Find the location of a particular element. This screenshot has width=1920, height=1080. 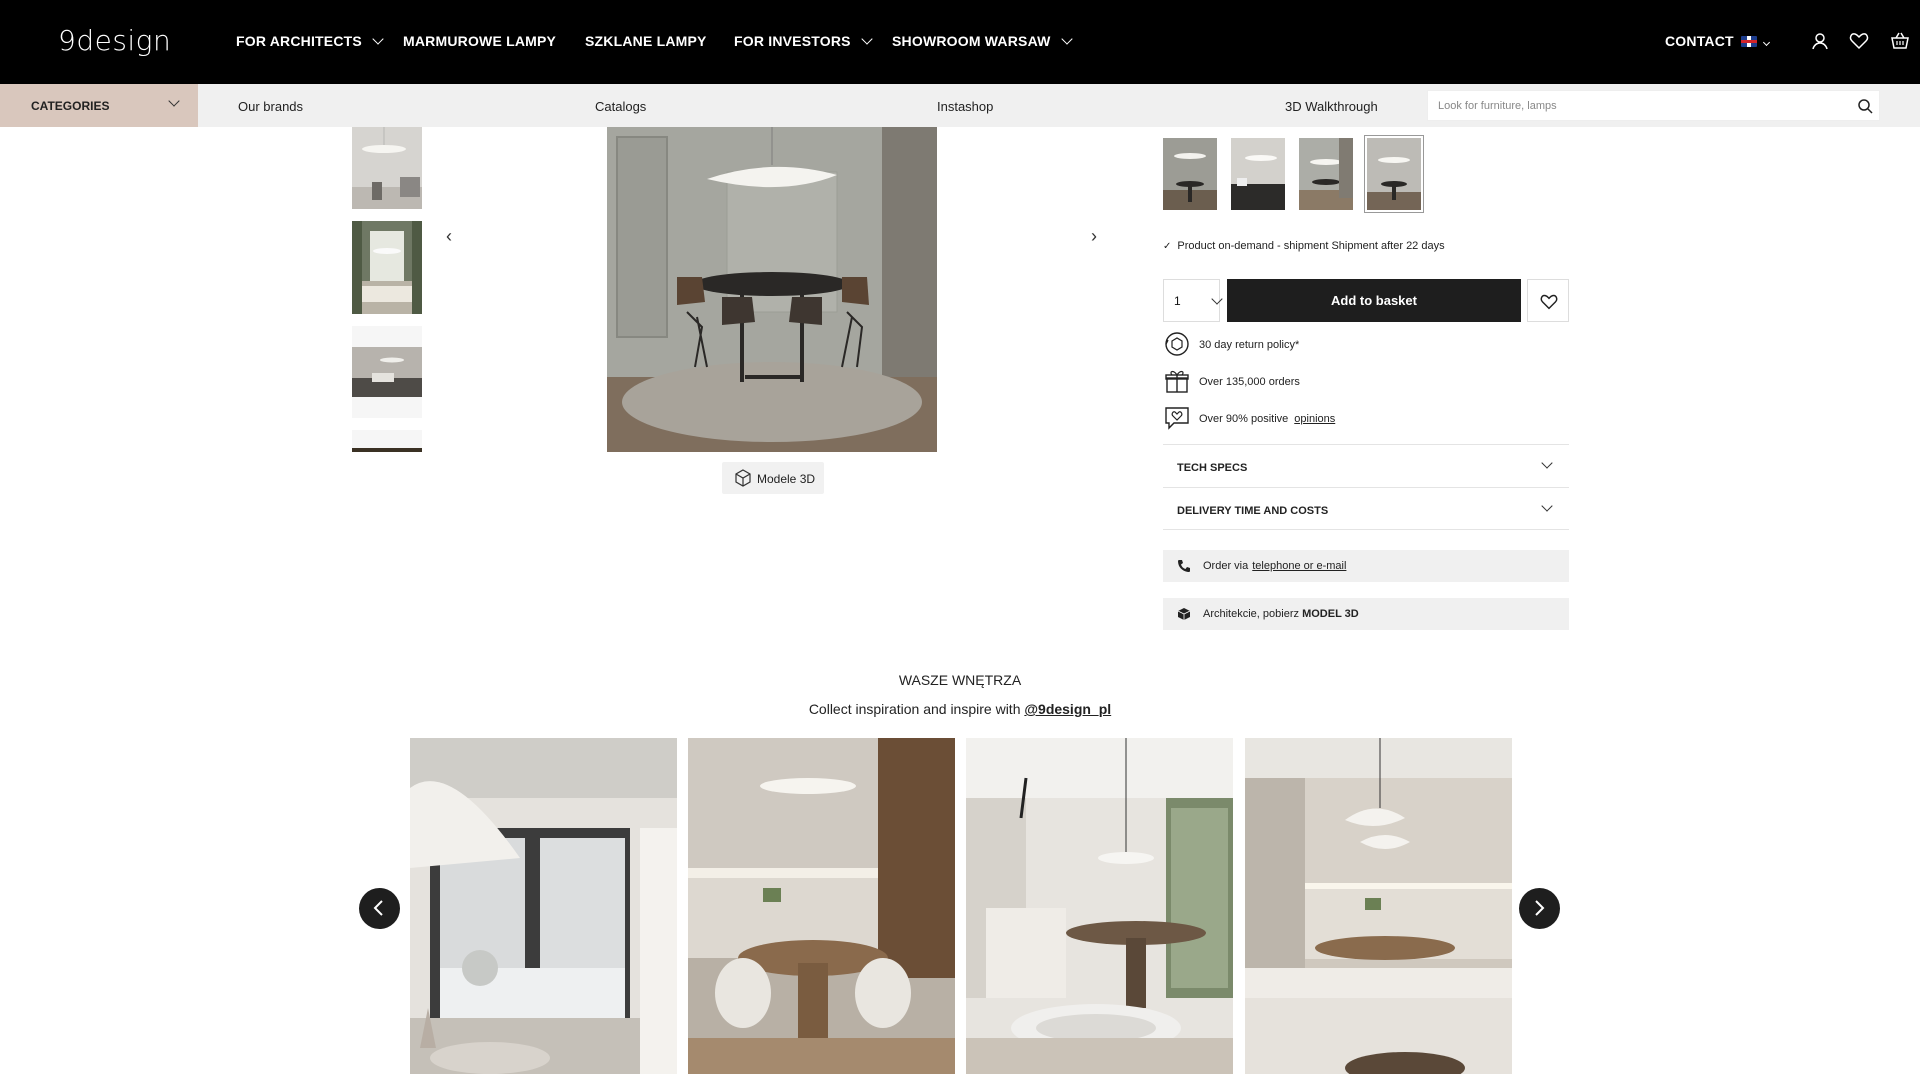

nav-label: MARMUROWE LAMPY is located at coordinates (480, 41).